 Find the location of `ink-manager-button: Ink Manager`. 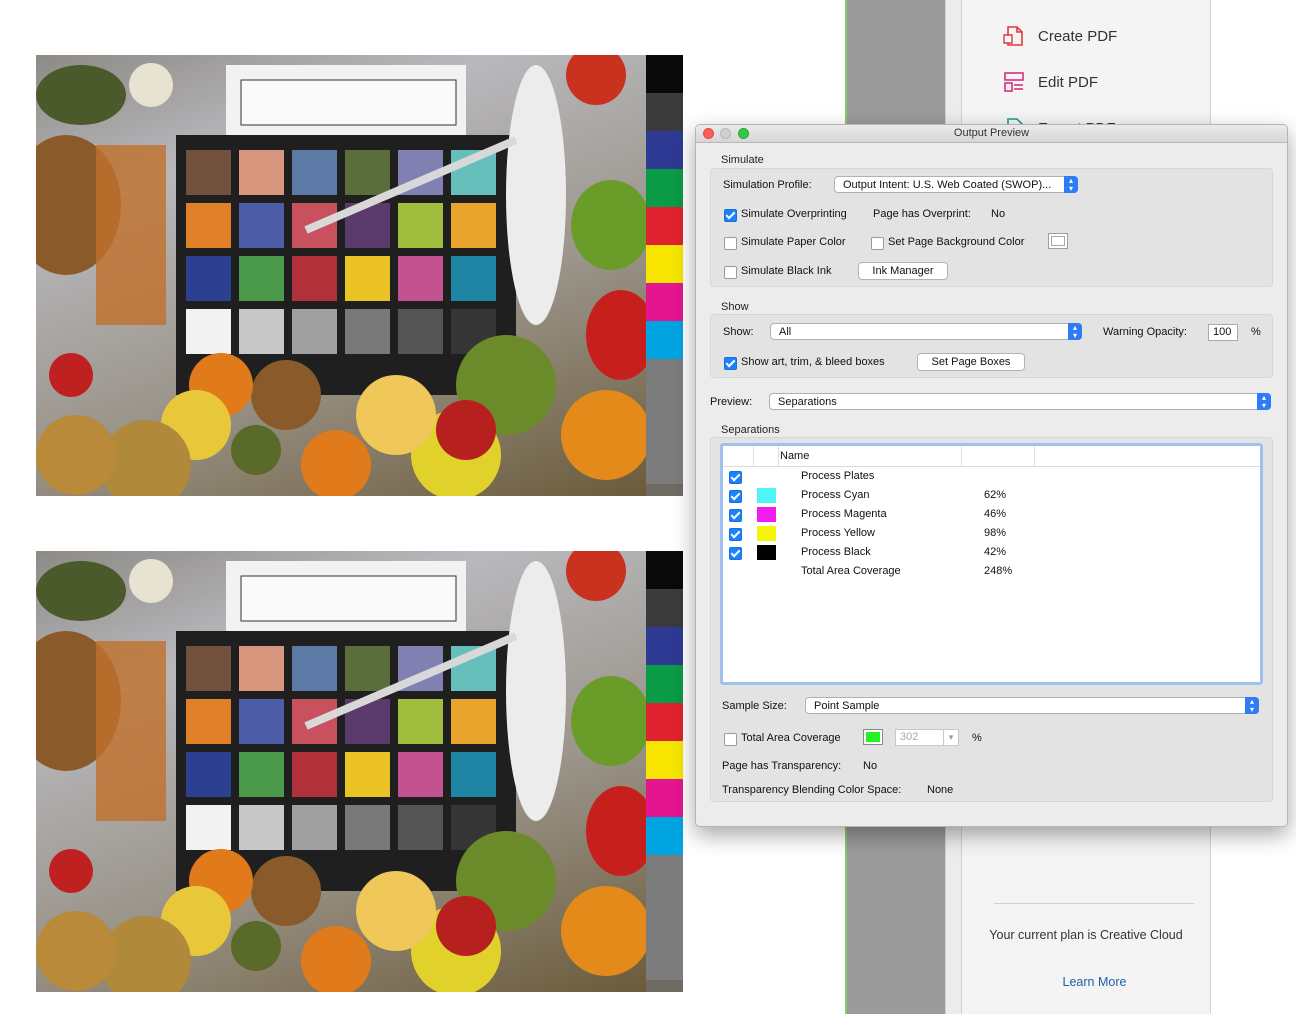

ink-manager-button: Ink Manager is located at coordinates (903, 271).